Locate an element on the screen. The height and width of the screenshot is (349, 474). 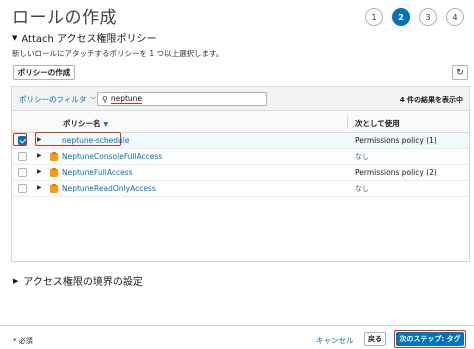
policy-used-as: Permissions policy (2) is located at coordinates (396, 172).